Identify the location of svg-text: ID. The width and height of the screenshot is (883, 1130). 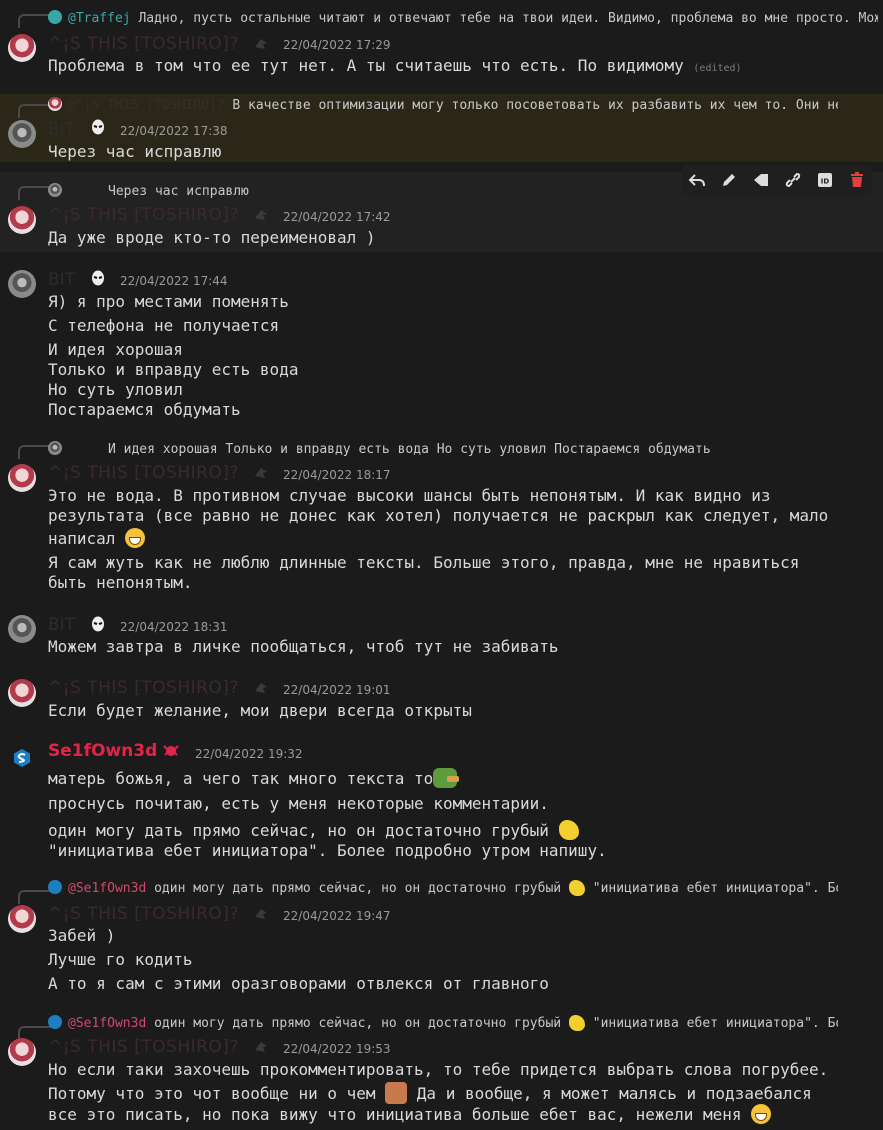
(825, 182).